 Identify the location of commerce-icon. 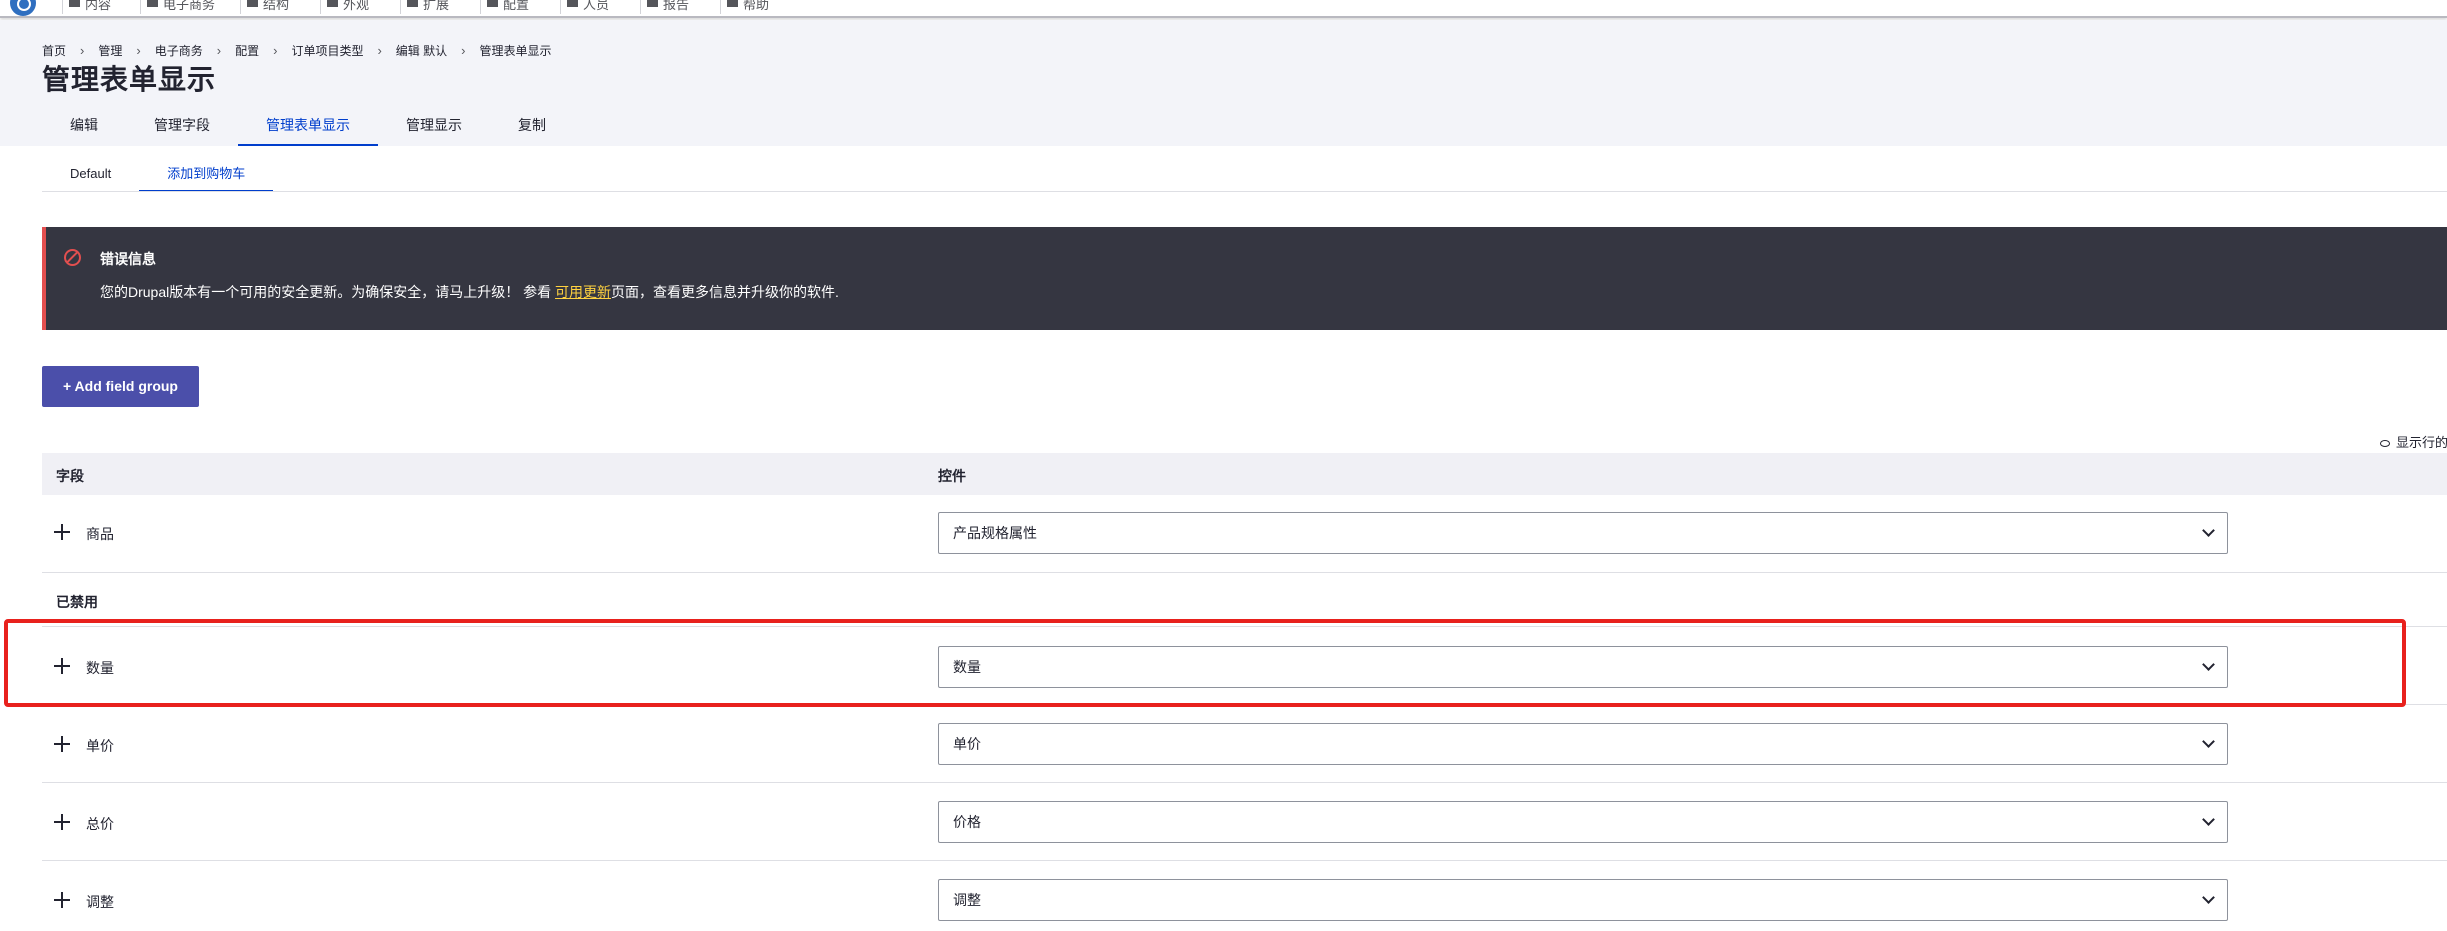
(152, 3).